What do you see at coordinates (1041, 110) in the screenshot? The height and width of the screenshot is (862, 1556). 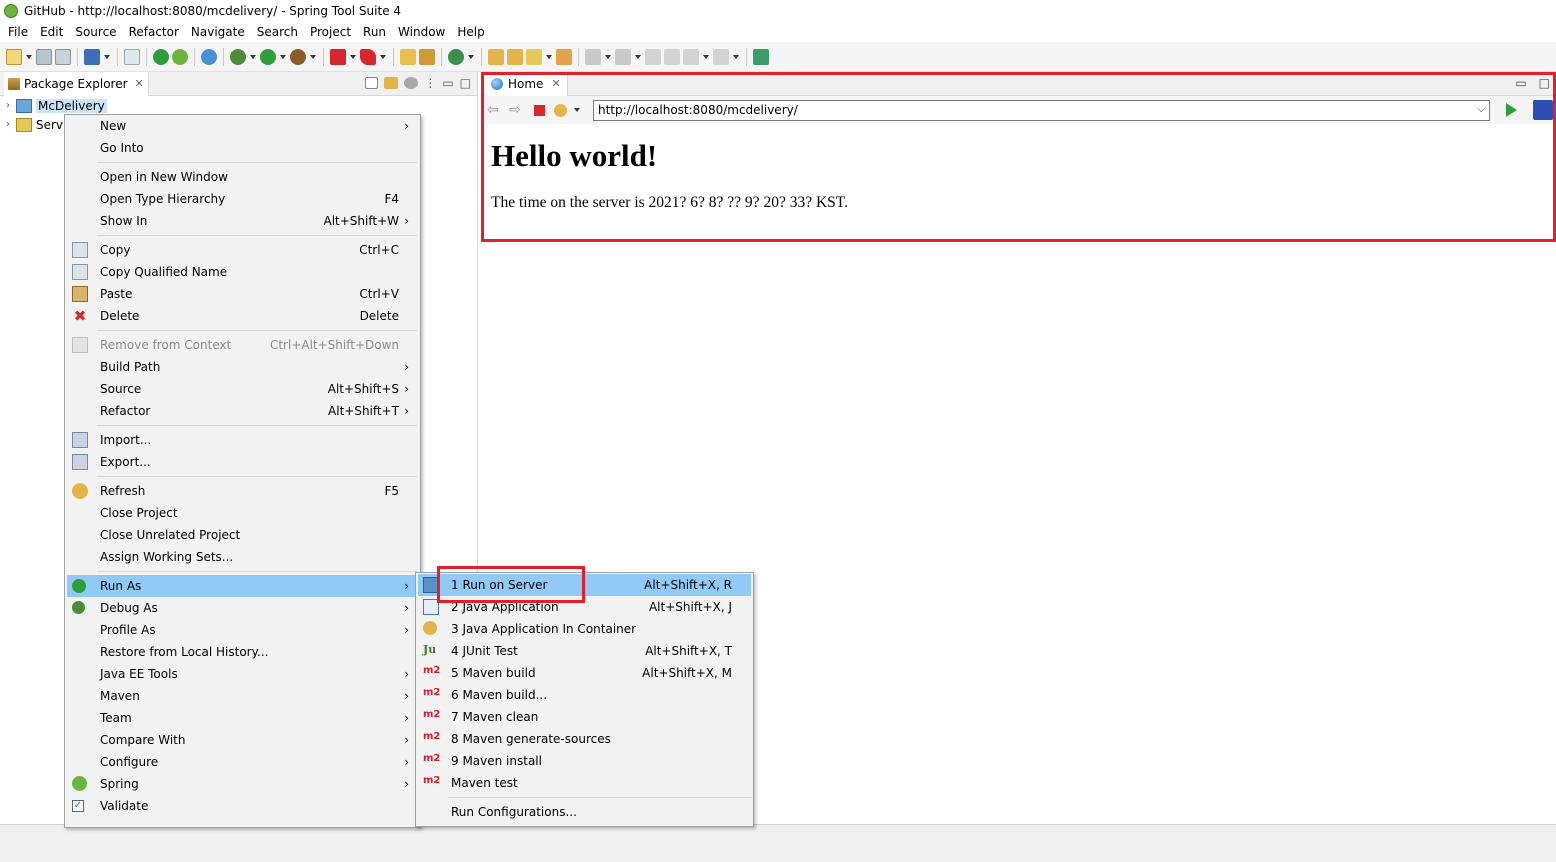 I see `url-input: http://localhost:8080/mcdelivery/ ⌵` at bounding box center [1041, 110].